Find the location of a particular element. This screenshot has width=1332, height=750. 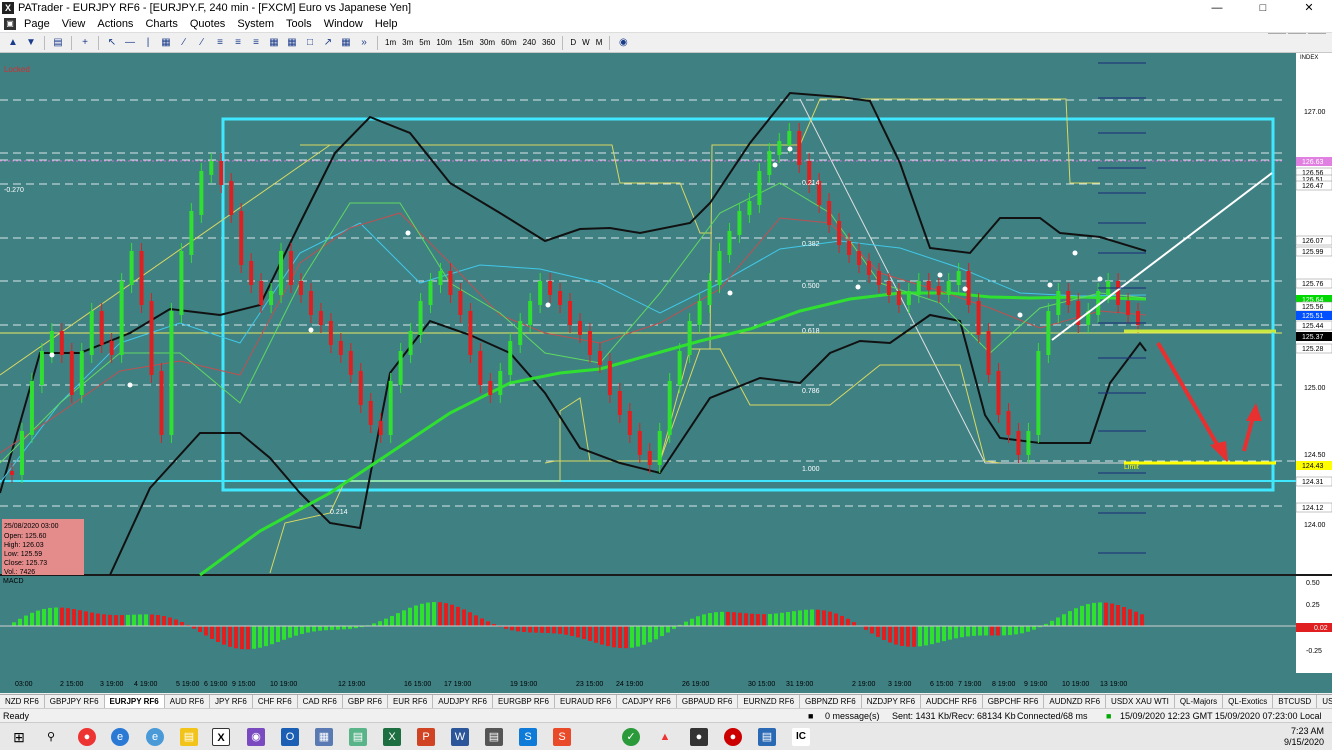

channel-icon: ∕ is located at coordinates (202, 43).